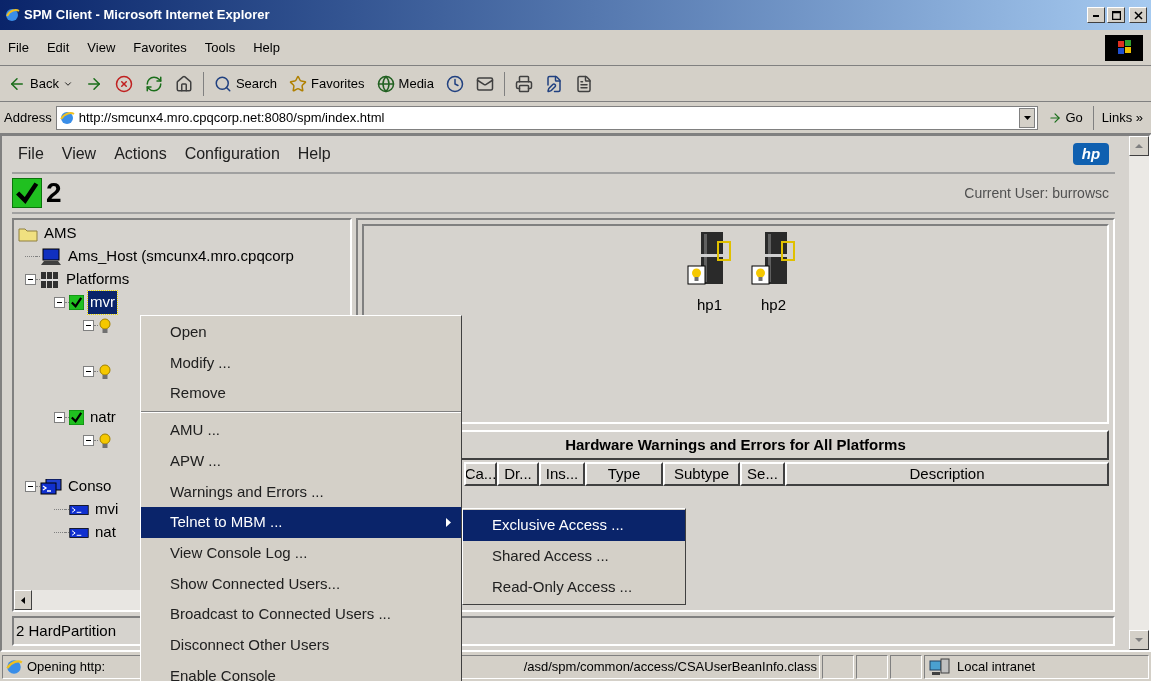 This screenshot has height=681, width=1151. Describe the element at coordinates (220, 47) in the screenshot. I see `menu-item: Tools` at that location.